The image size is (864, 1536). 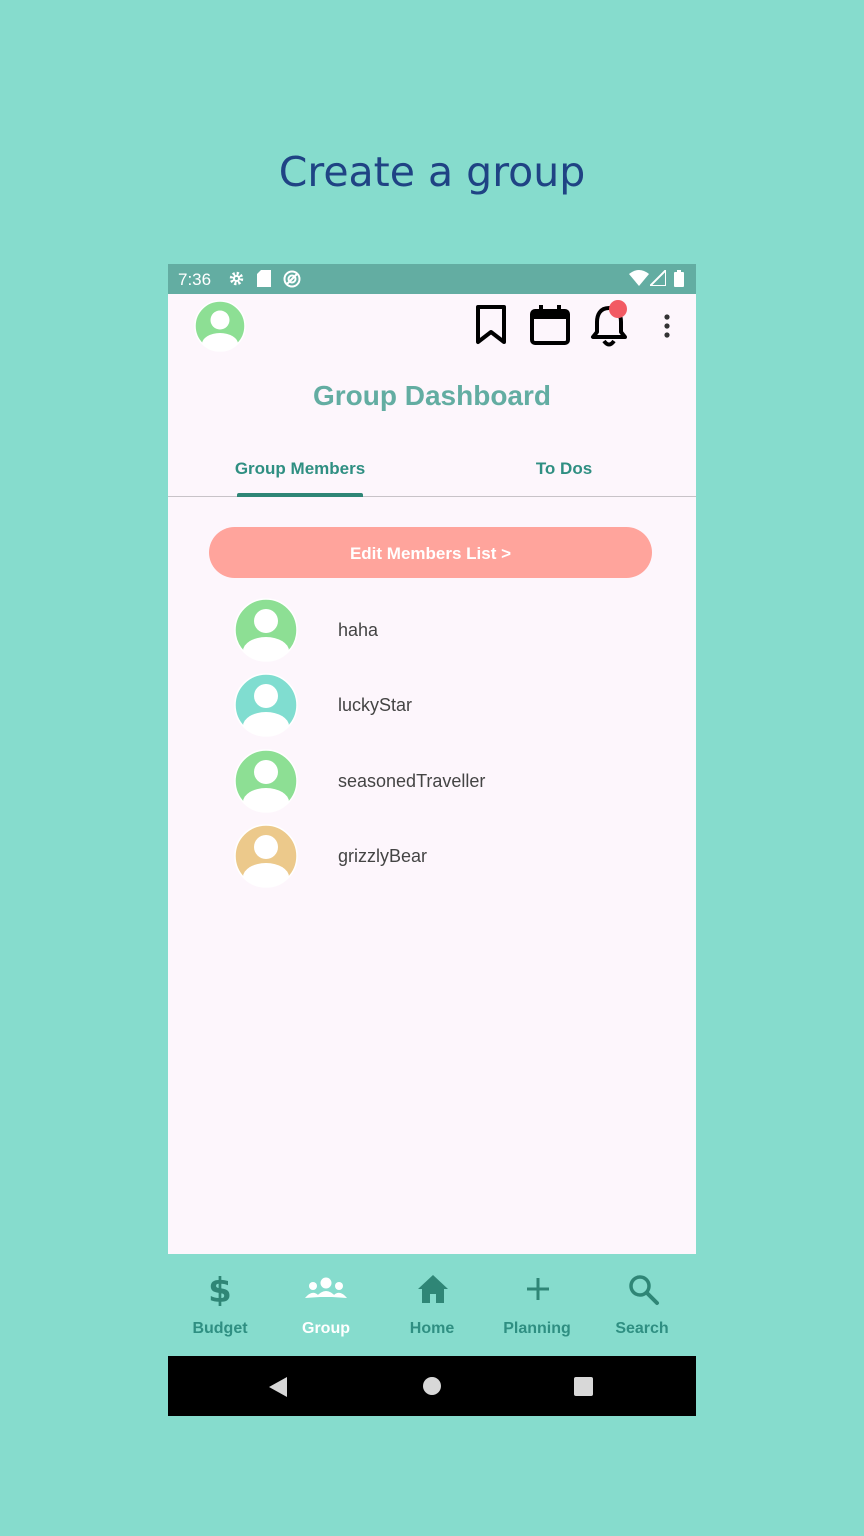 What do you see at coordinates (491, 325) in the screenshot?
I see `bookmark-icon` at bounding box center [491, 325].